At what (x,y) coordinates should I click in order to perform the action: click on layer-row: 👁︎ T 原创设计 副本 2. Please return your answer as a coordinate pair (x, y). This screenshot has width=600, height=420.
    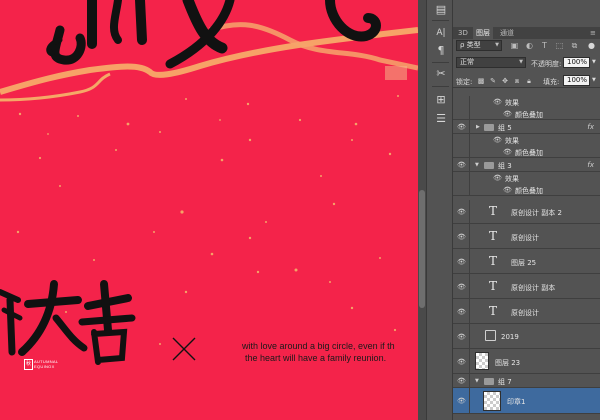
    Looking at the image, I should click on (526, 212).